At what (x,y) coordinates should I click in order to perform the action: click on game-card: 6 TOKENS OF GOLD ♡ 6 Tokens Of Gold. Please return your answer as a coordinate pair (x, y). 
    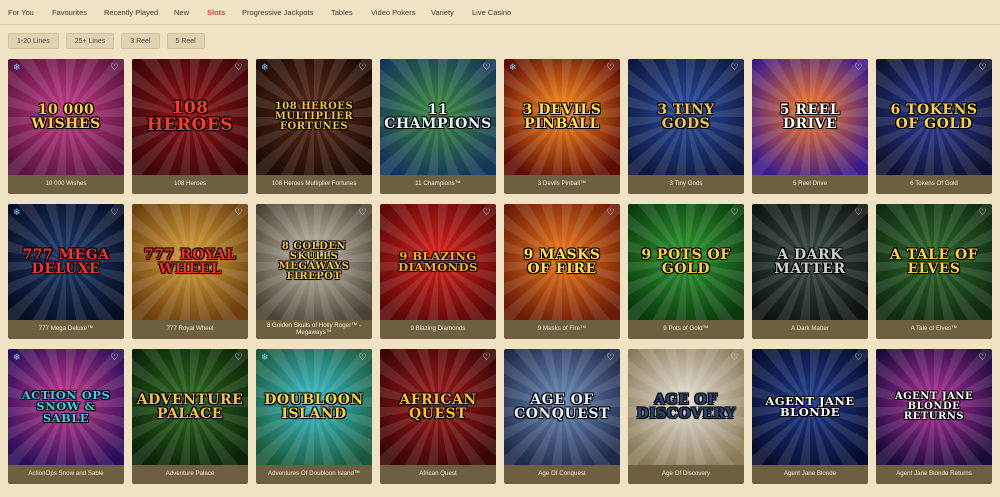
    Looking at the image, I should click on (934, 126).